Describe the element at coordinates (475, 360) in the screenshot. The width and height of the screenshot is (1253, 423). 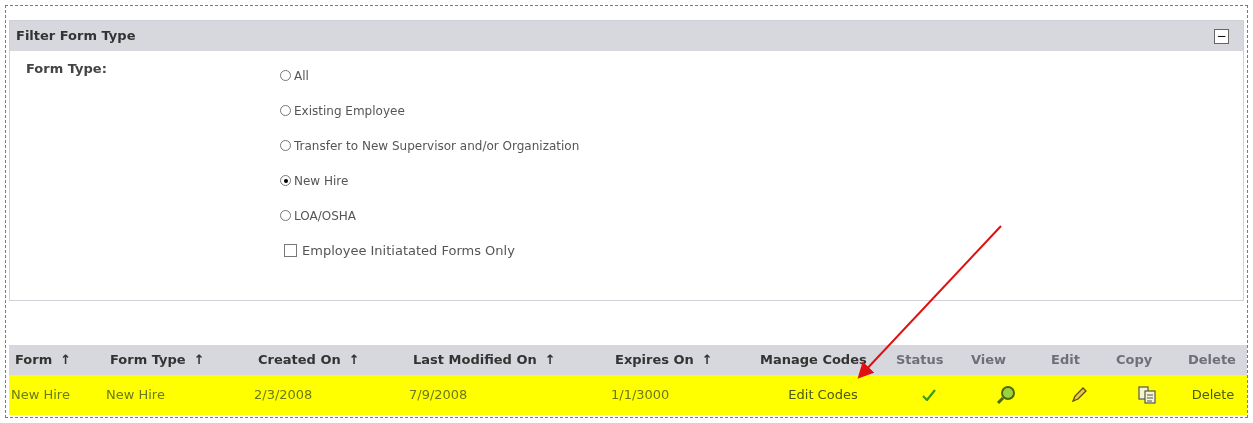
I see `column-header: Last Modified On` at that location.